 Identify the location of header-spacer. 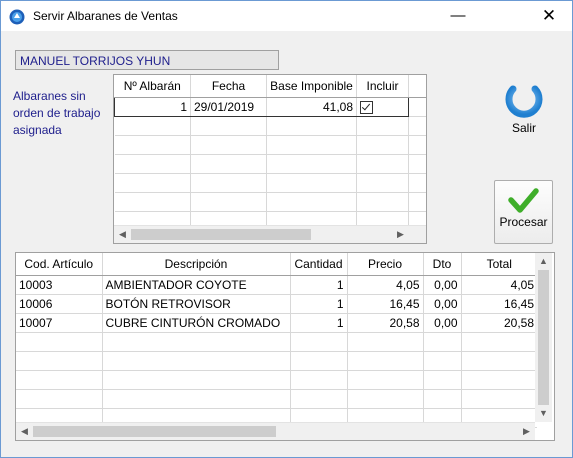
(417, 86).